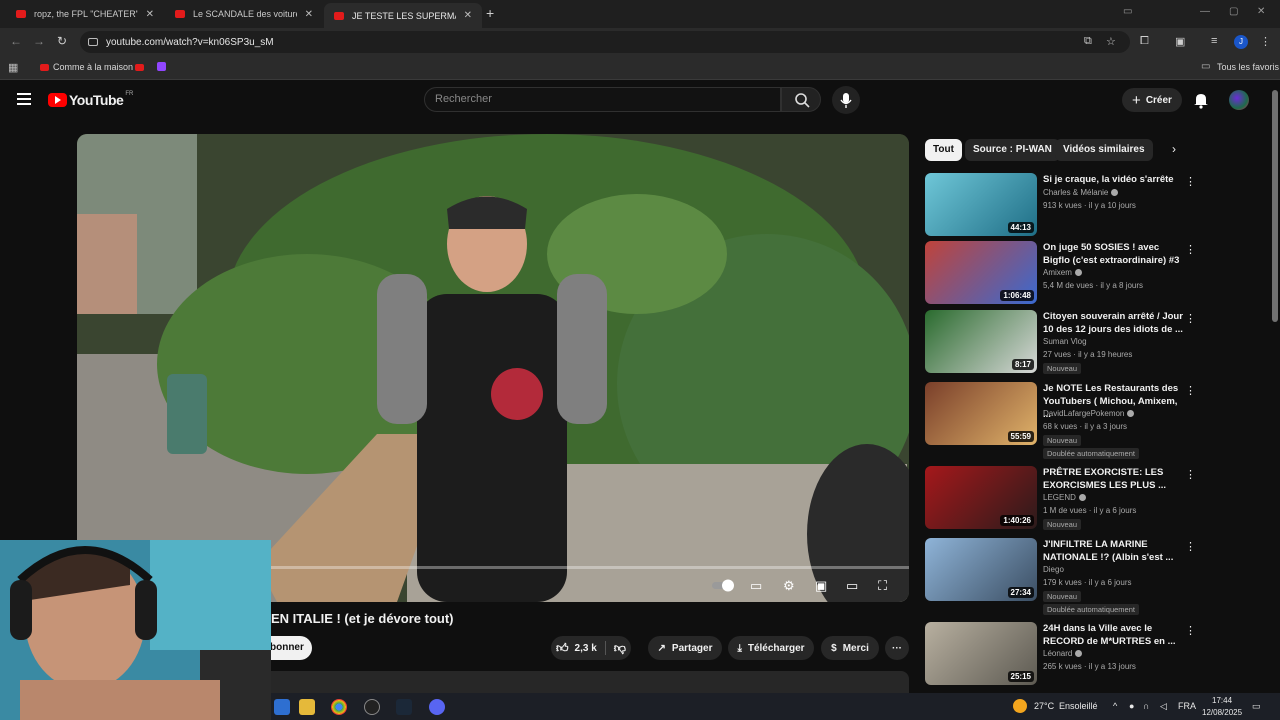 The height and width of the screenshot is (720, 1280). Describe the element at coordinates (244, 14) in the screenshot. I see `browser-tab: Le SCANDALE des voitures ÉLE ✕` at that location.